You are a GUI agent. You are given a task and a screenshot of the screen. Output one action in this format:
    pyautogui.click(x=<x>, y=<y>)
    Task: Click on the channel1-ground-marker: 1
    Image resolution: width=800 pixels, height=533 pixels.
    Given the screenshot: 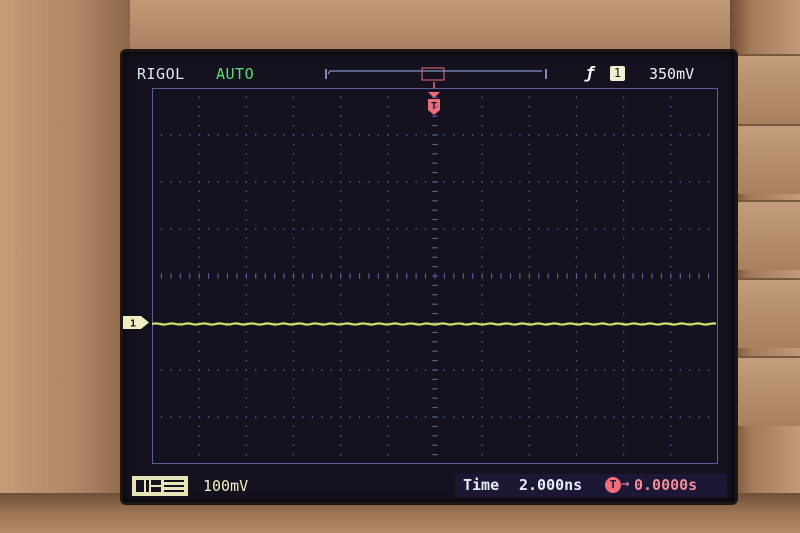 What is the action you would take?
    pyautogui.click(x=136, y=322)
    